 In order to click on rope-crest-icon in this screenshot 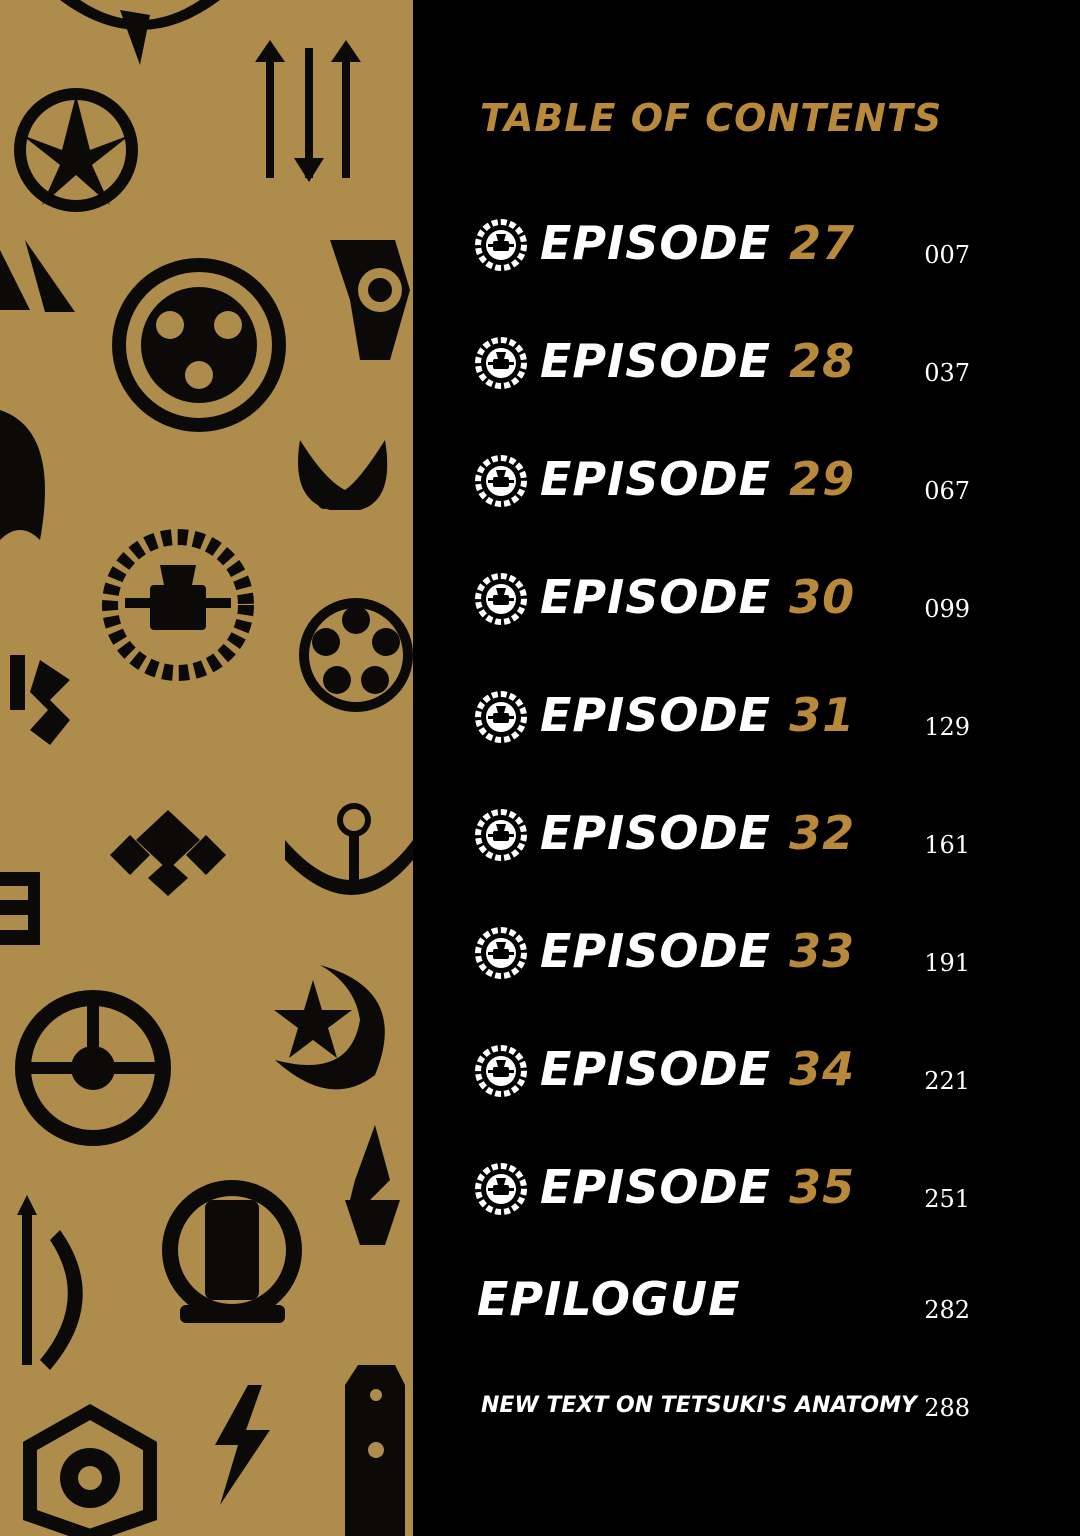, I will do `click(232, 1251)`.